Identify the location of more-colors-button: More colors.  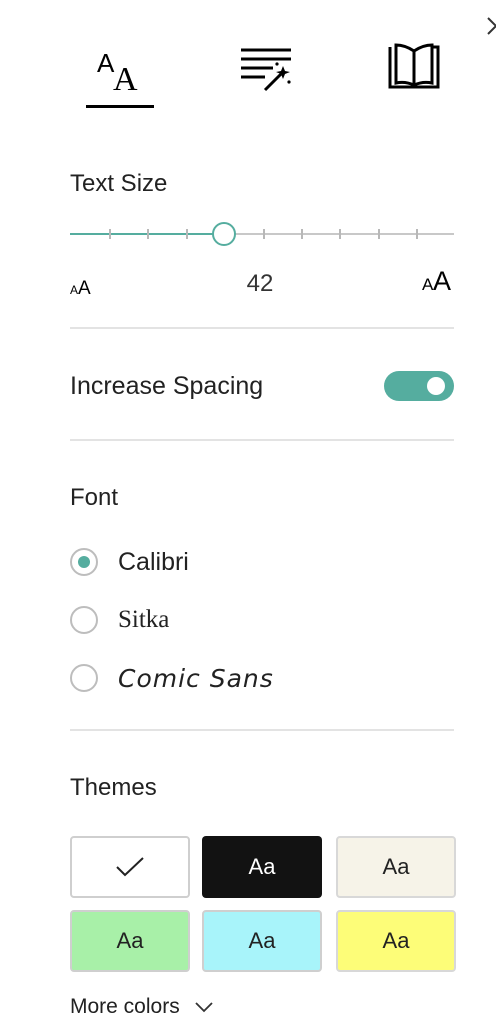
(142, 1007).